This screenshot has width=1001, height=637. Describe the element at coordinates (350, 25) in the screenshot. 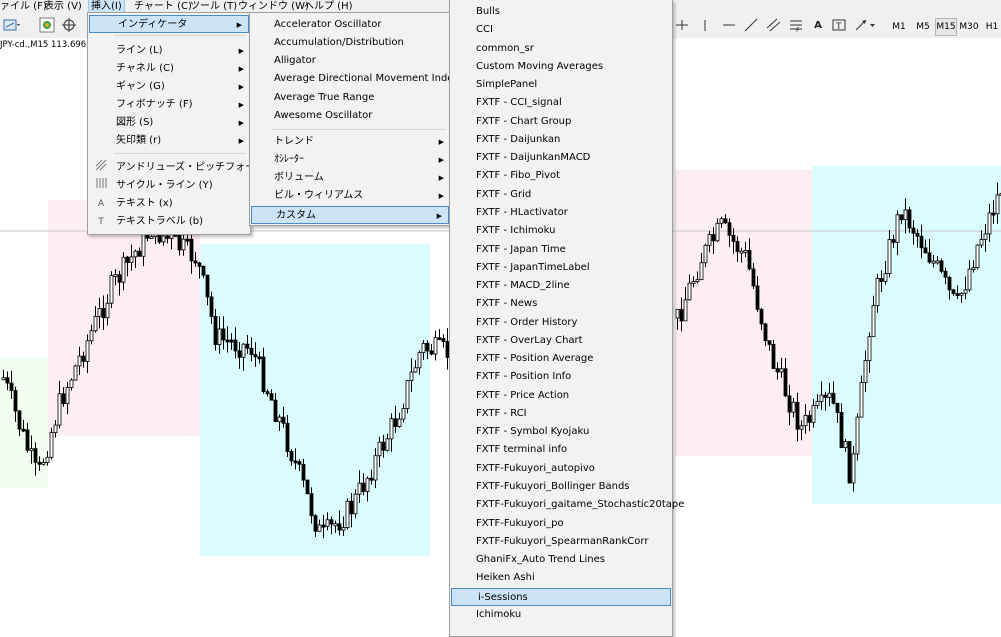

I see `indicator-menu-item: Accelerator Oscillator` at that location.